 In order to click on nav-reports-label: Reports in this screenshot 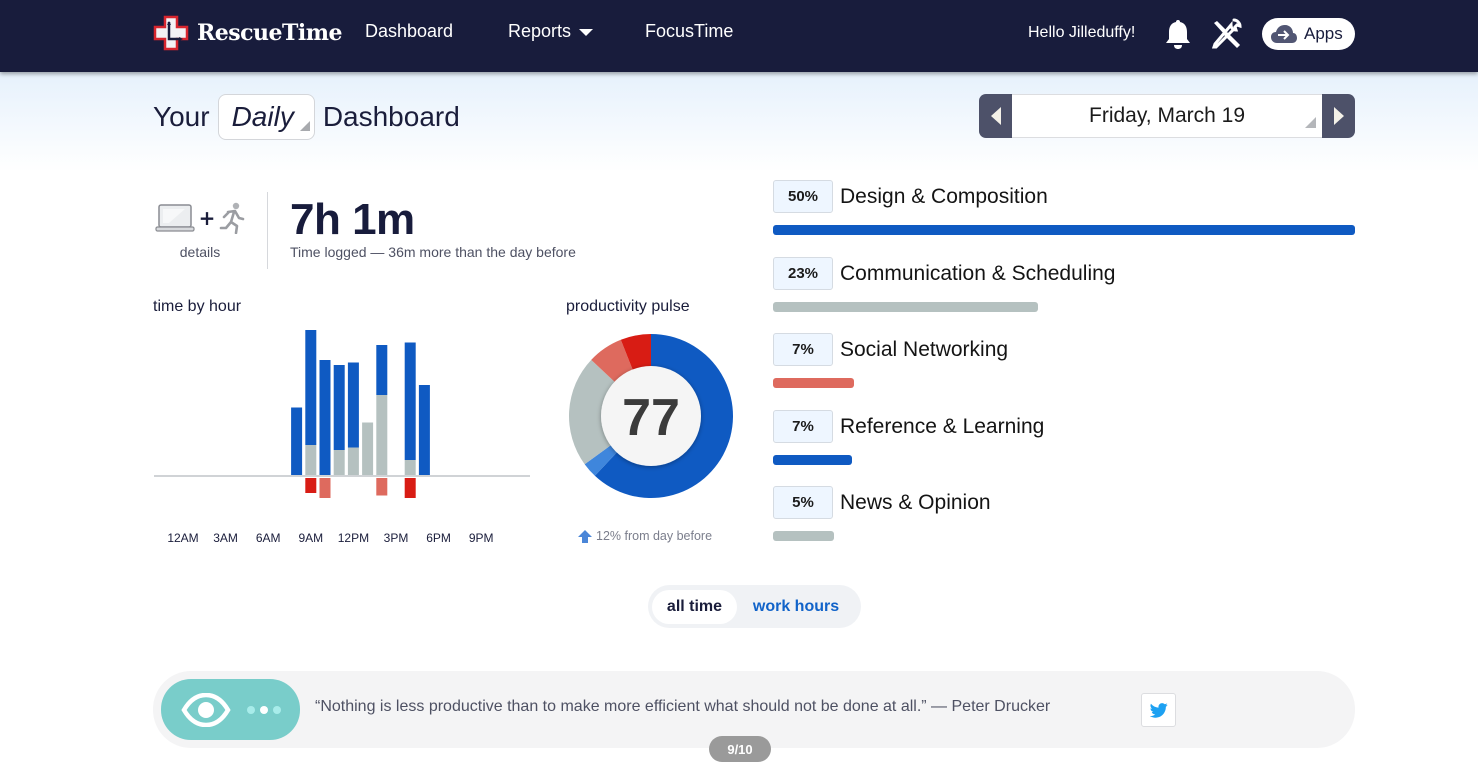, I will do `click(540, 31)`.